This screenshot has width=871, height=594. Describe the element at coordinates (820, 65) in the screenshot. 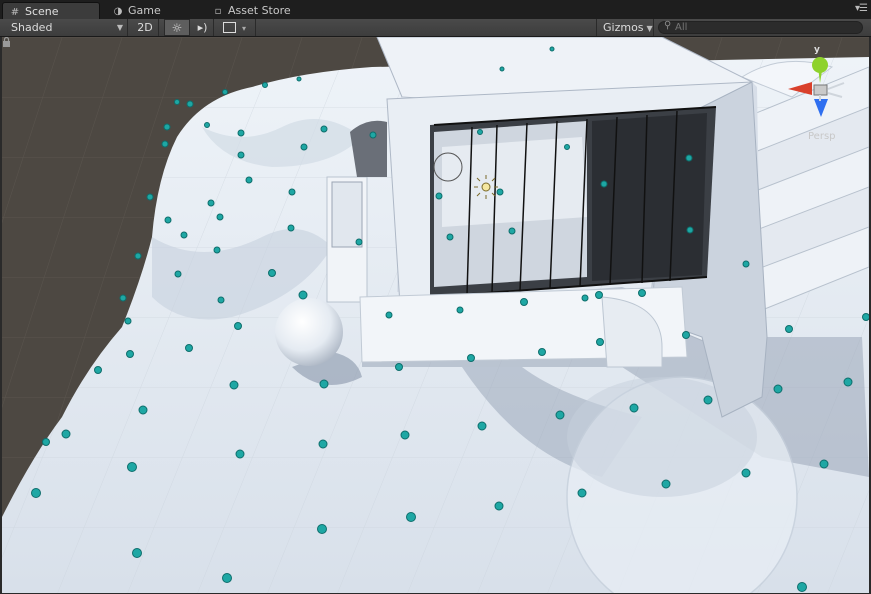

I see `gizmo-y-cone` at that location.